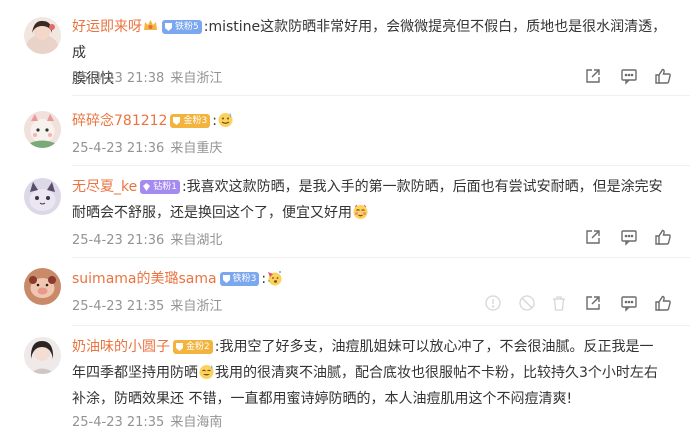  Describe the element at coordinates (144, 279) in the screenshot. I see `username: suimama的美璐sama` at that location.